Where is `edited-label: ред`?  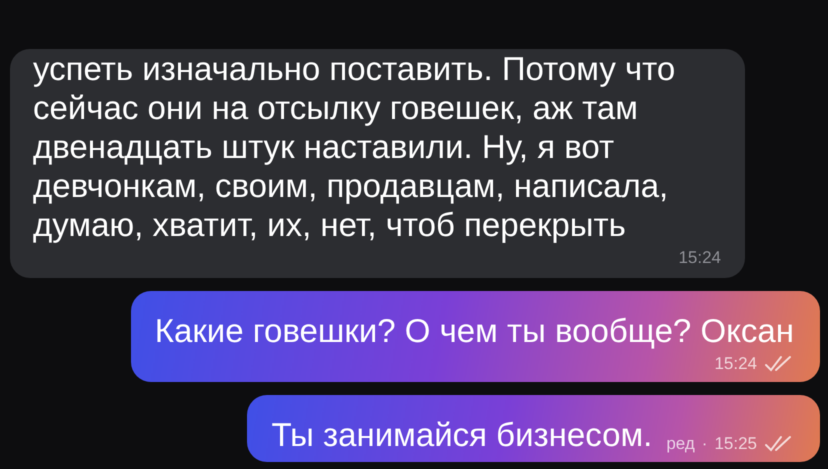 edited-label: ред is located at coordinates (680, 444).